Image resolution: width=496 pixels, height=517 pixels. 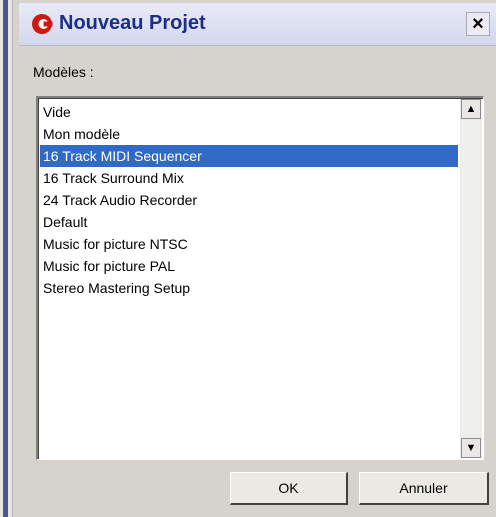 I want to click on background-window-edge, so click(x=6, y=258).